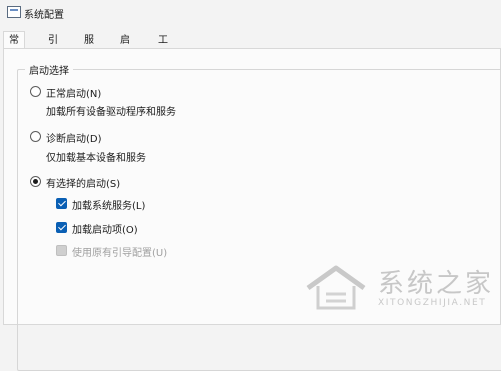  I want to click on diagnostic-startup-radio, so click(35, 136).